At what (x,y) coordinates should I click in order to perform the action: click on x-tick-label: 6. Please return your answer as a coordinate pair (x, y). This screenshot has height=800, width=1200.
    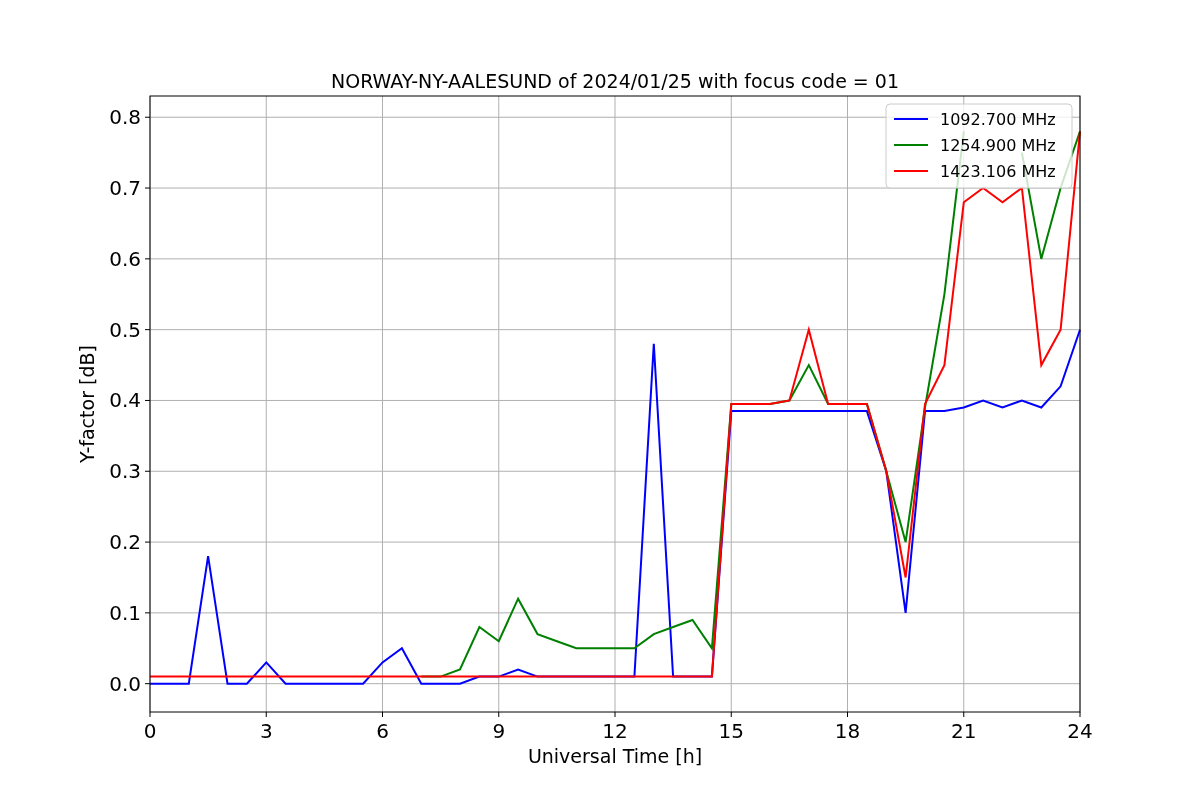
    Looking at the image, I should click on (382, 731).